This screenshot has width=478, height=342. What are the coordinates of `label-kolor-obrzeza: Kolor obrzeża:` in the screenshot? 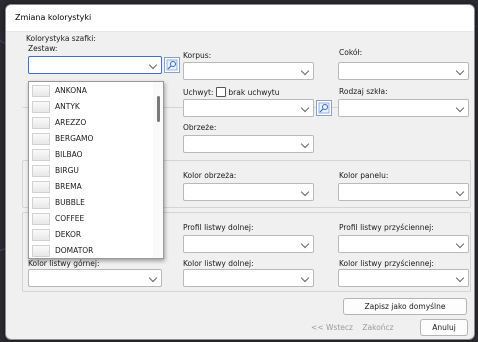 It's located at (210, 175).